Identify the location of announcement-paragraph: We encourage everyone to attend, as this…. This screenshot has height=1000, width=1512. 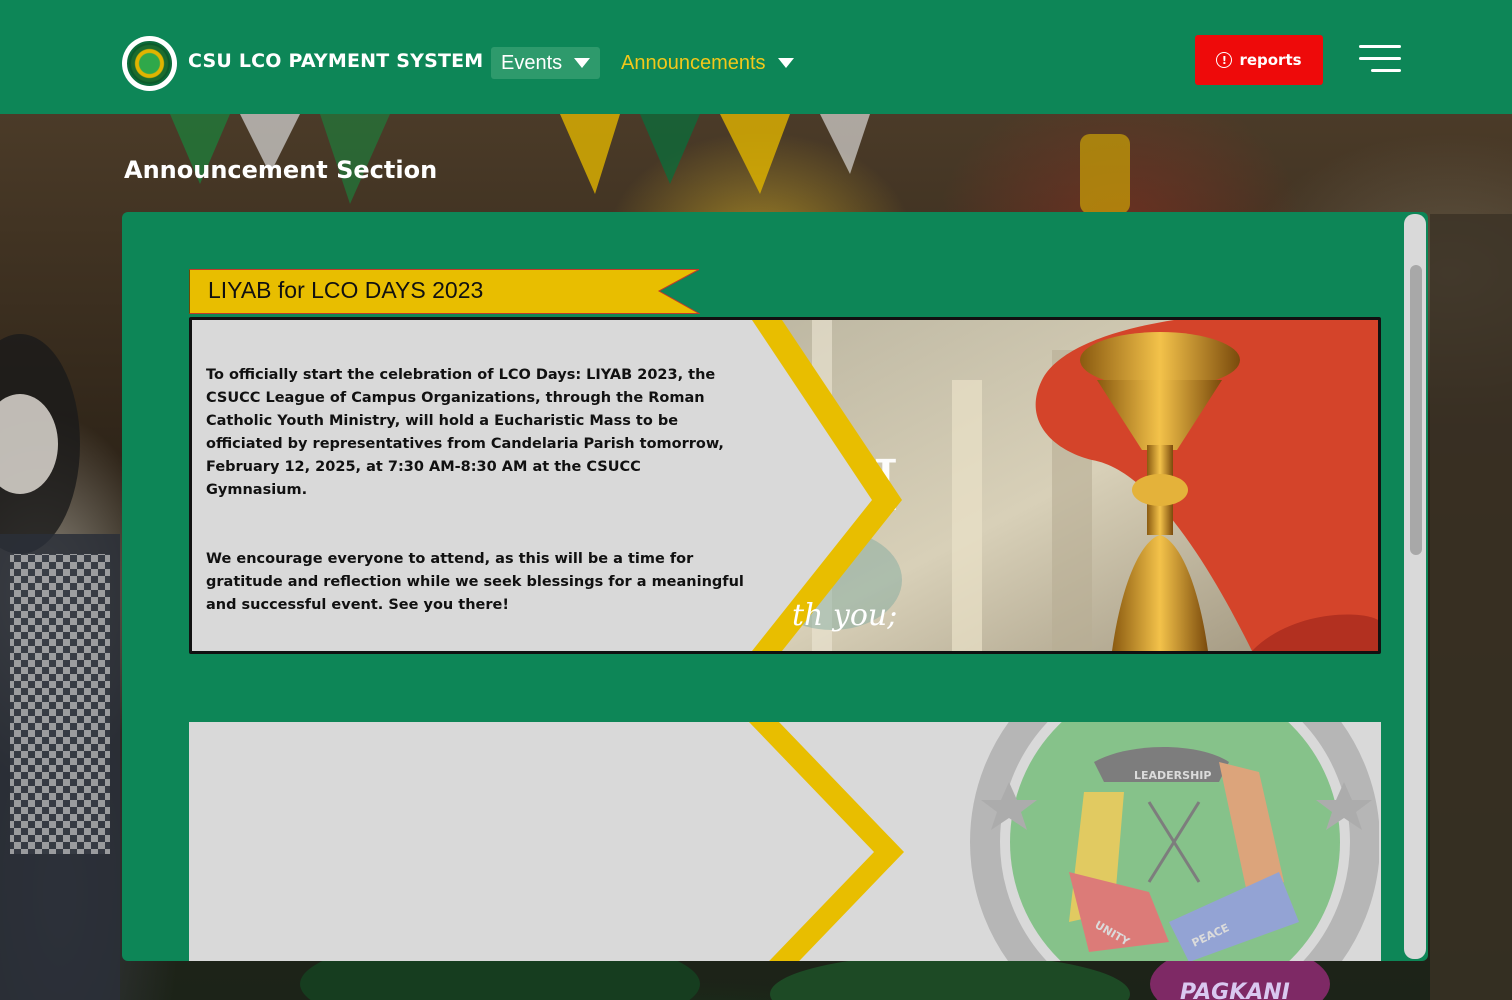
(475, 582).